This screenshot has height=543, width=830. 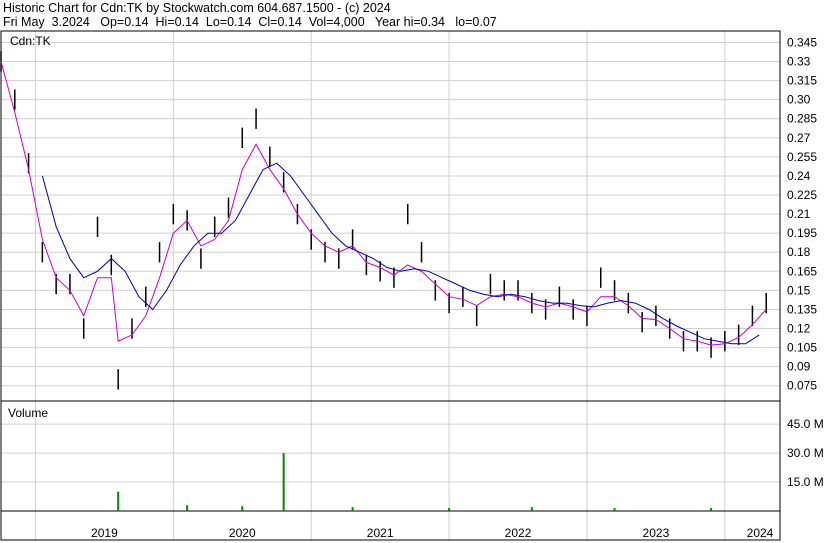 What do you see at coordinates (760, 533) in the screenshot?
I see `date-tick-label: 2024` at bounding box center [760, 533].